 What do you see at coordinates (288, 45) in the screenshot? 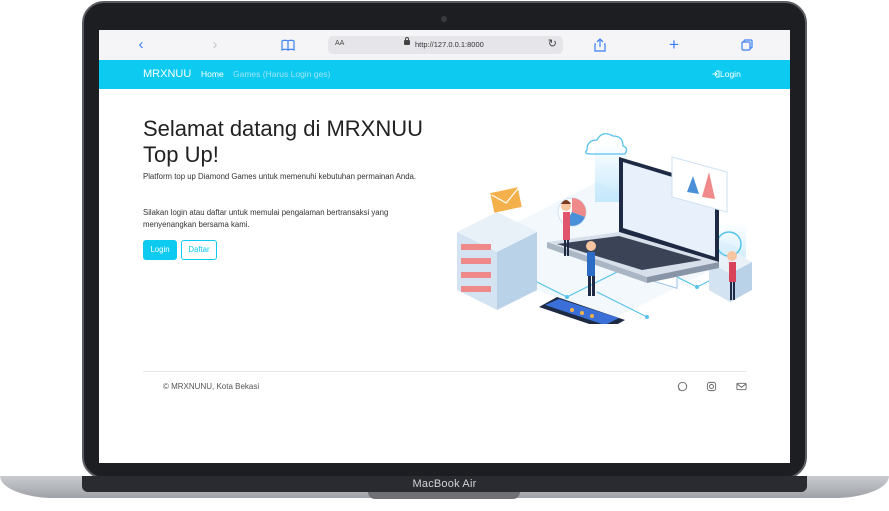
I see `bookmarks-icon` at bounding box center [288, 45].